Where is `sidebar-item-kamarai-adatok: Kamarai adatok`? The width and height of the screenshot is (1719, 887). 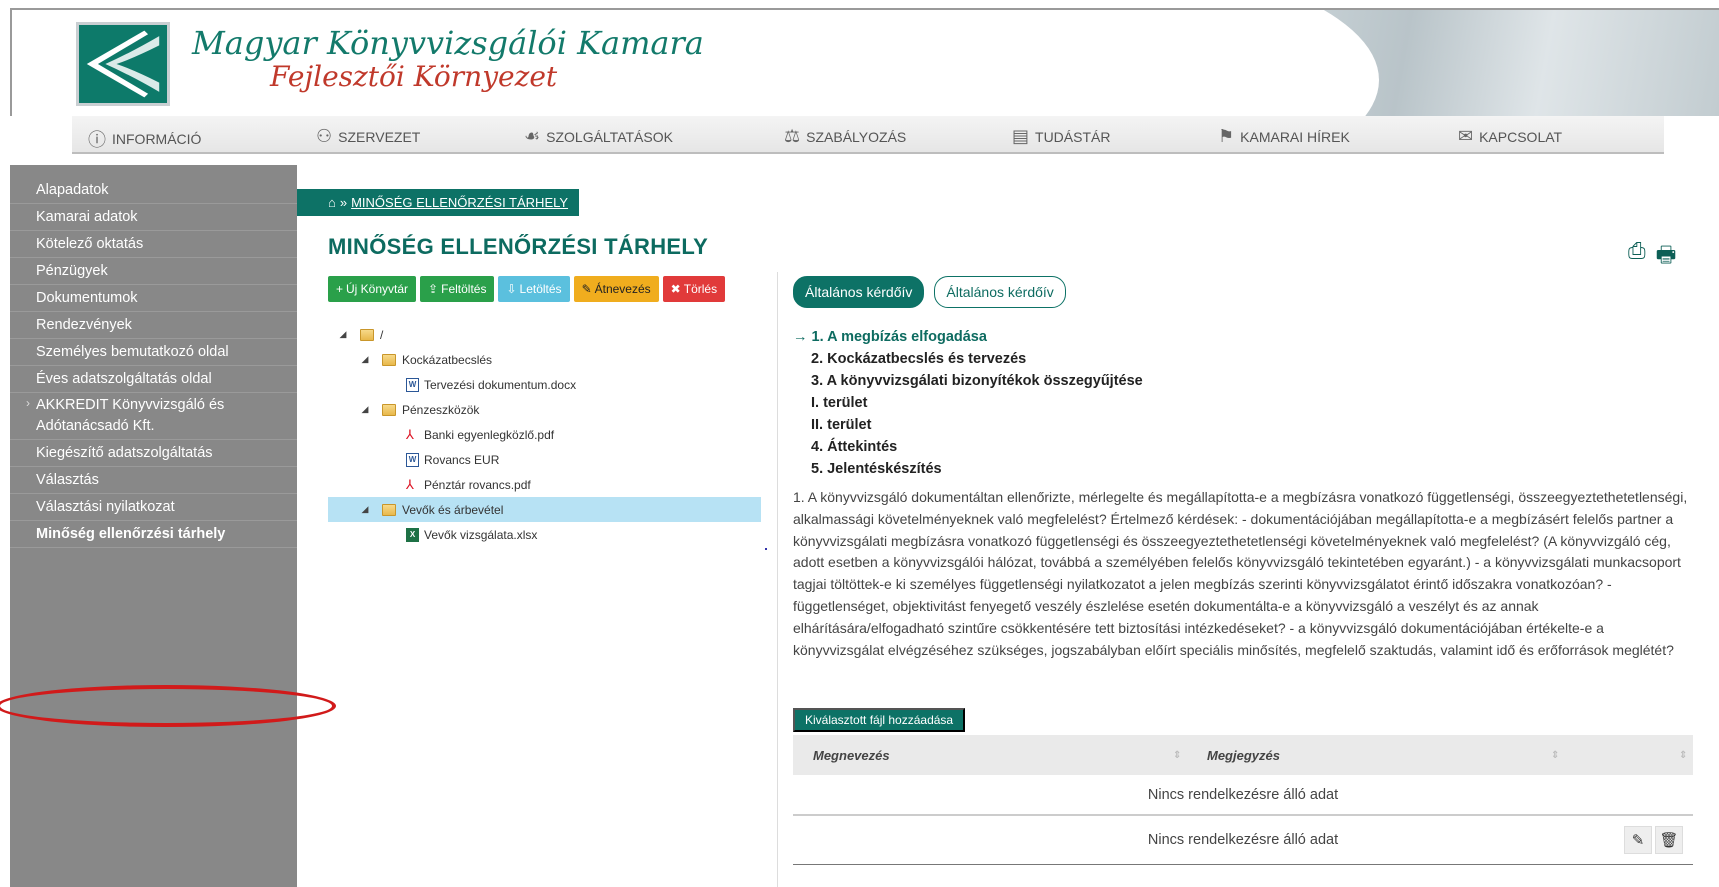 sidebar-item-kamarai-adatok: Kamarai adatok is located at coordinates (153, 217).